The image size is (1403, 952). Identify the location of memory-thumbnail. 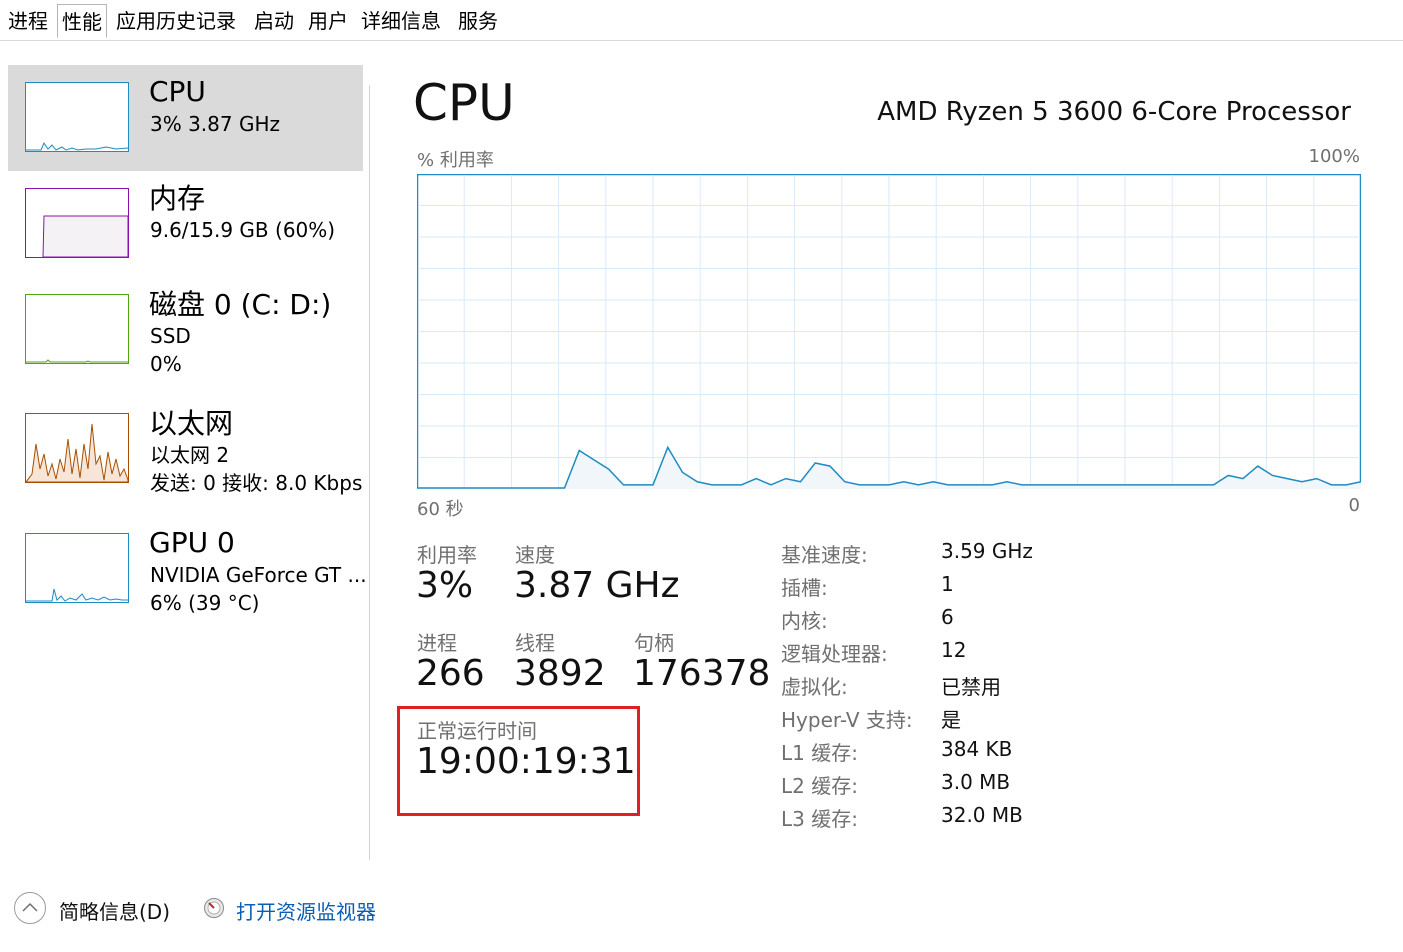
(77, 223).